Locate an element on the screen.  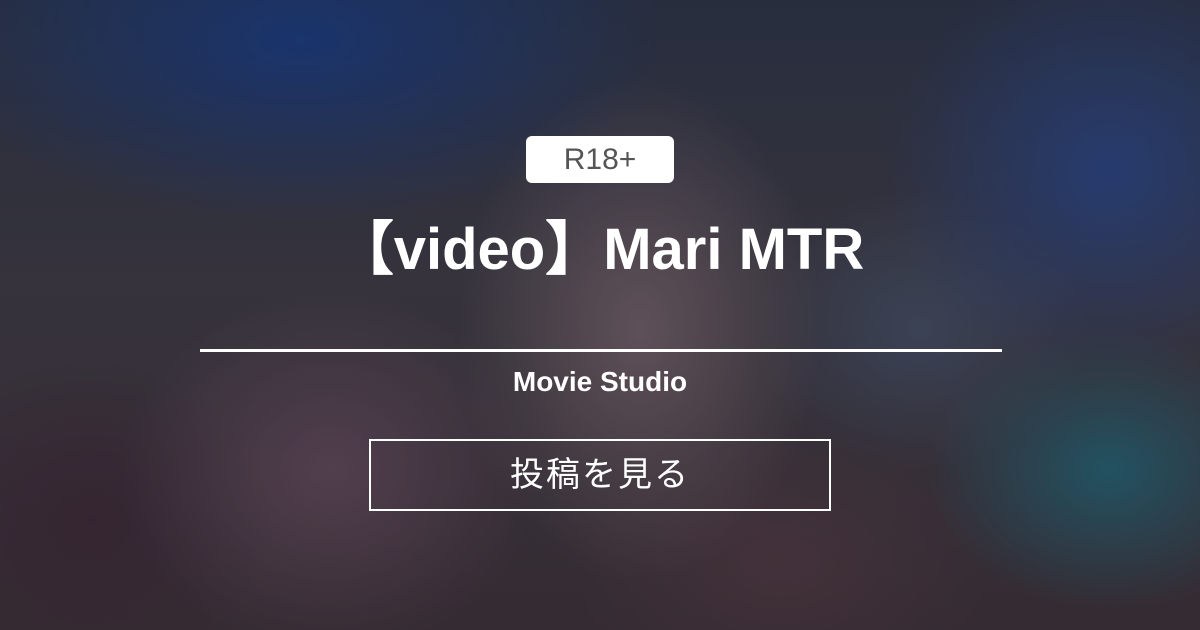
creator-name: Movie Studio is located at coordinates (600, 382).